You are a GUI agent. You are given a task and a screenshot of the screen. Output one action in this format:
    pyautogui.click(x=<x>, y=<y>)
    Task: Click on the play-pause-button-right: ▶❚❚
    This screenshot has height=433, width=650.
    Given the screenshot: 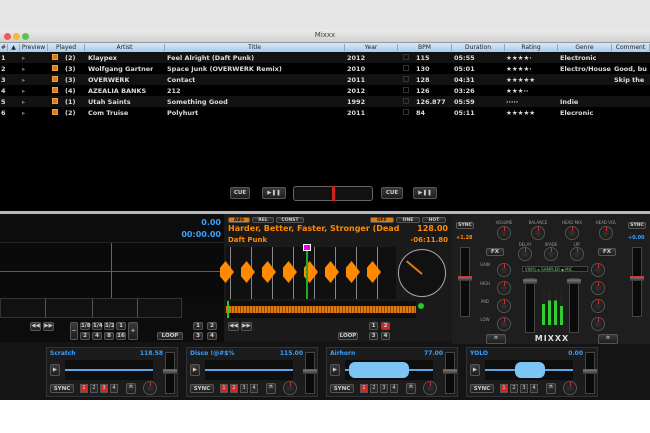 What is the action you would take?
    pyautogui.click(x=425, y=193)
    